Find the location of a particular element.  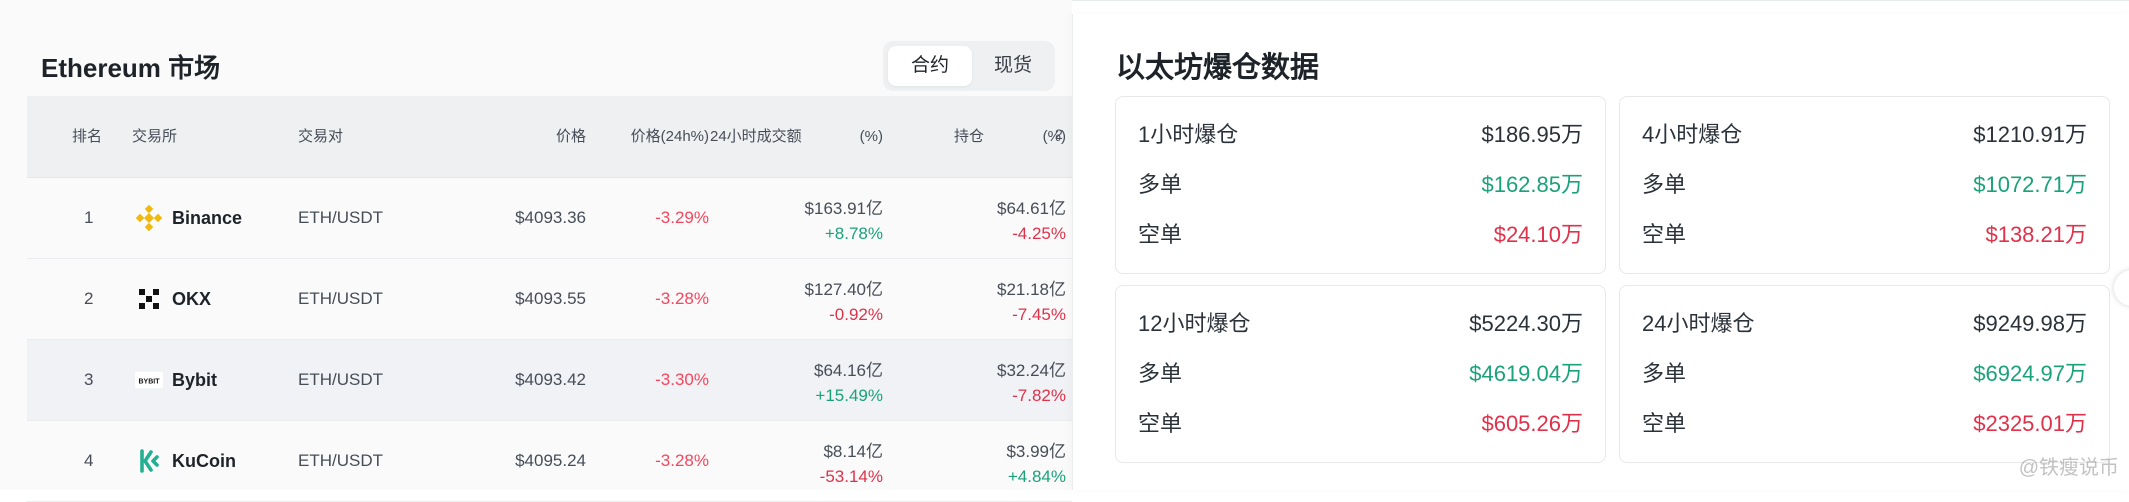

liquidation-card-4h: 4小时爆仓 $1210.91万 多单 $1072.71万 空单 $138.21万 is located at coordinates (1864, 185).